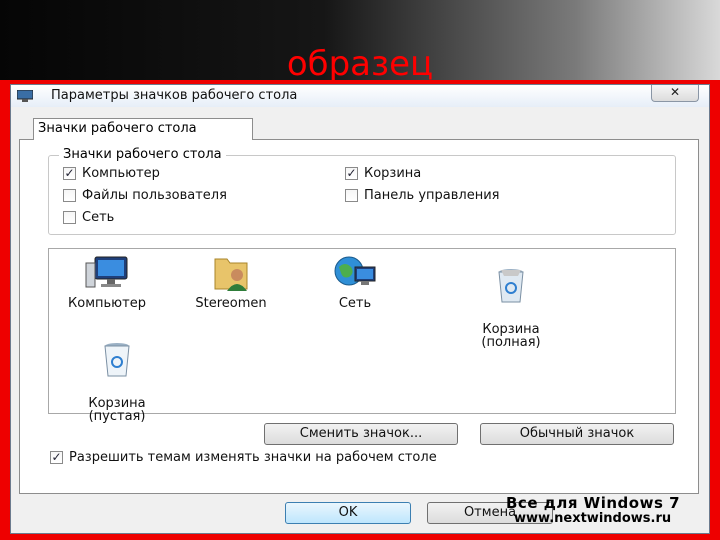 This screenshot has width=720, height=540. I want to click on checkbox-computer: ✓ Компьютер, so click(111, 173).